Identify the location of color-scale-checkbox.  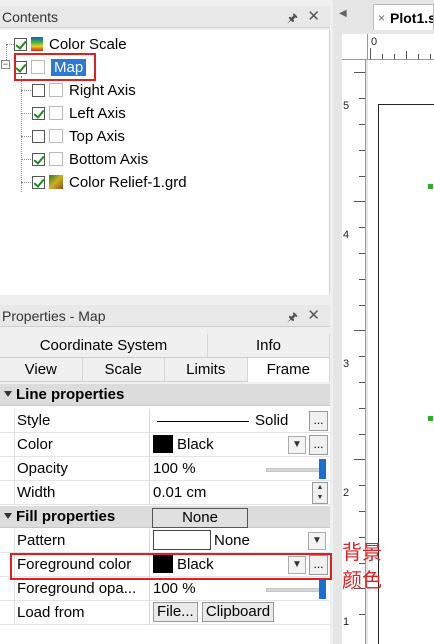
(20, 44).